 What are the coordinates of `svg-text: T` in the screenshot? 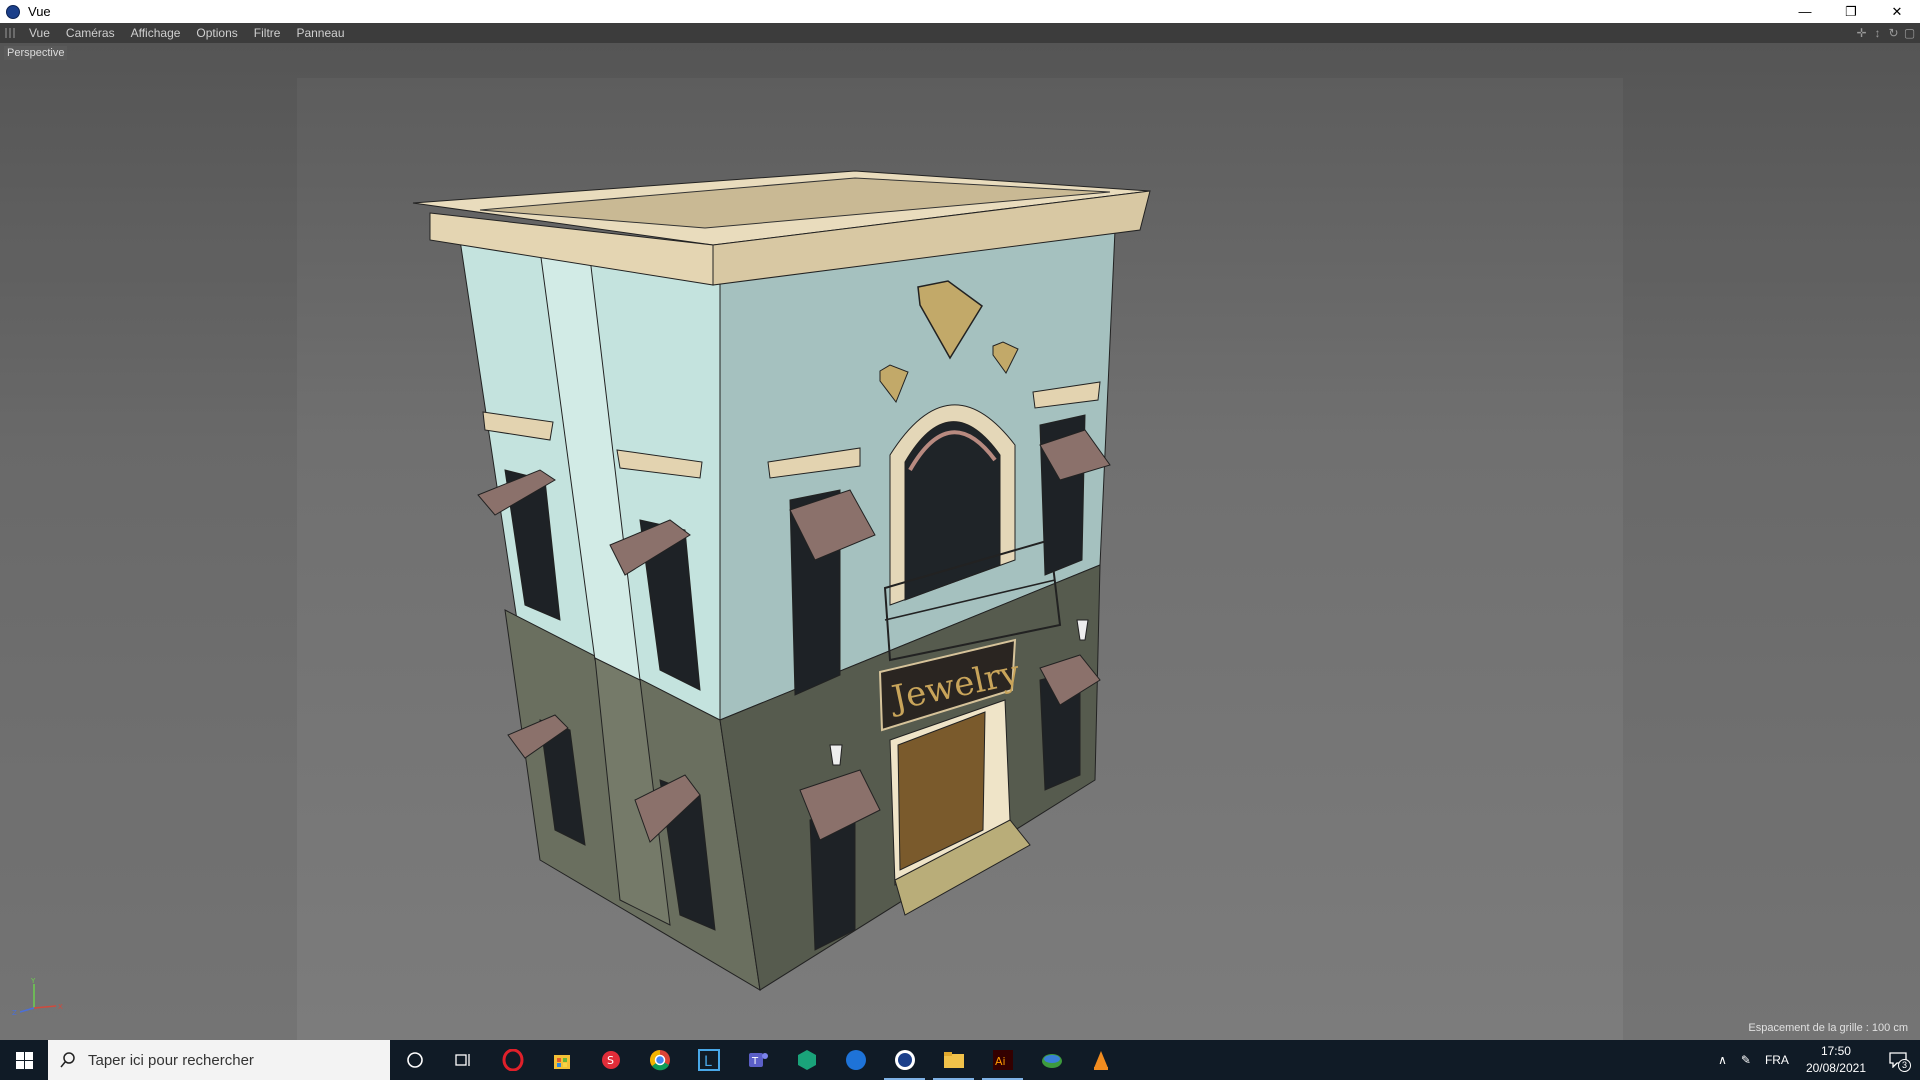 It's located at (755, 1061).